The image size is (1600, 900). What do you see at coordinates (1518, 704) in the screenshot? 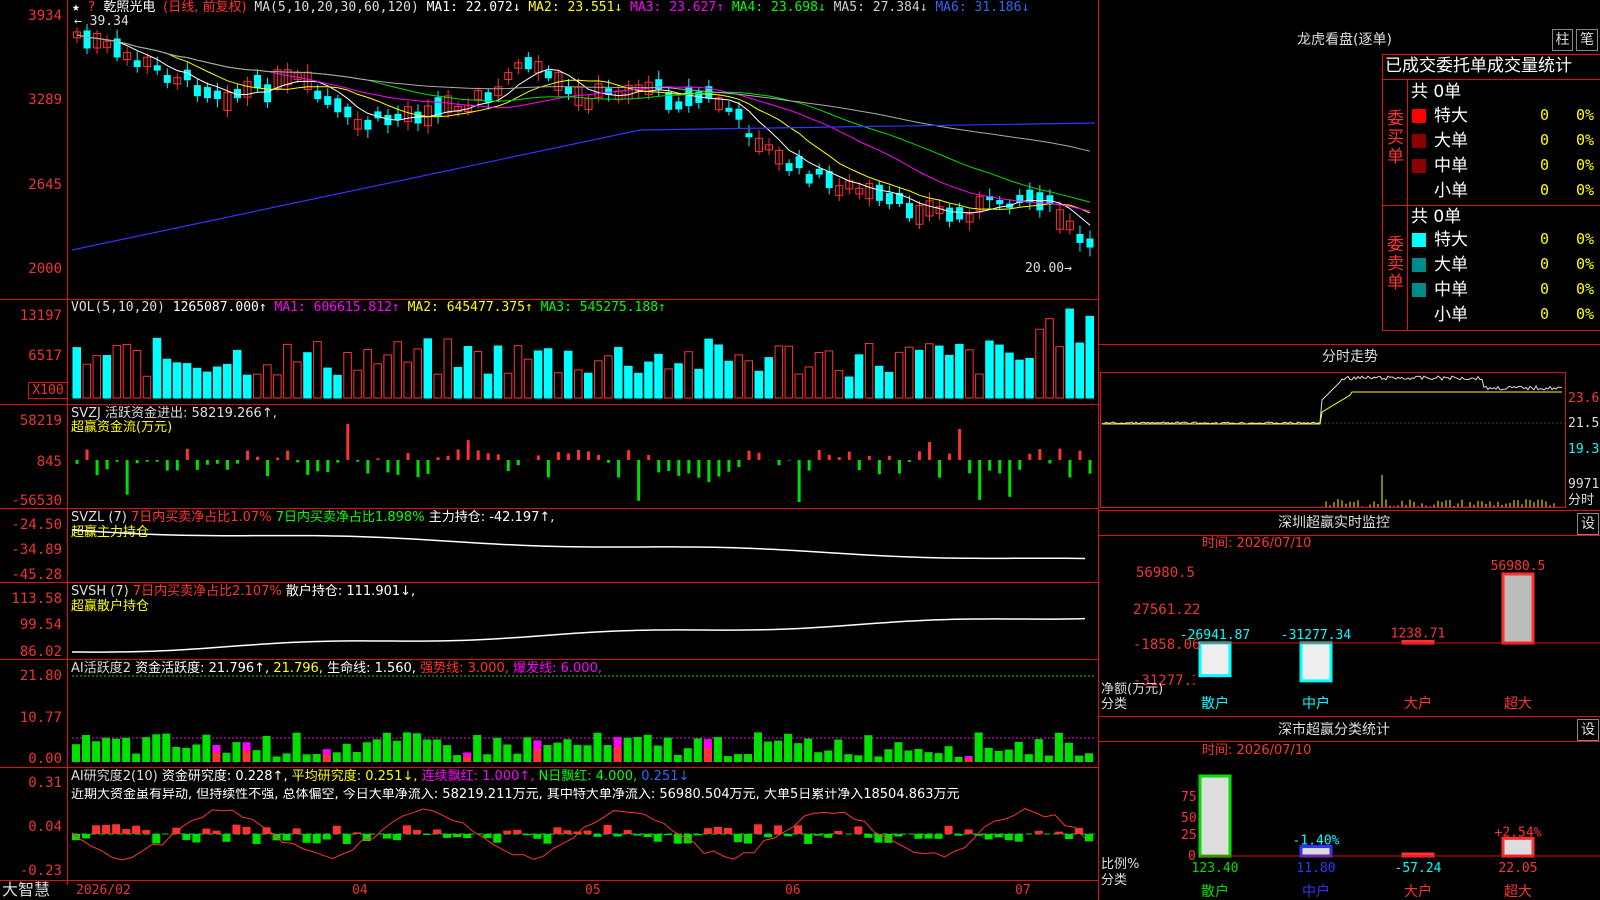
I see `category-label: 超大` at bounding box center [1518, 704].